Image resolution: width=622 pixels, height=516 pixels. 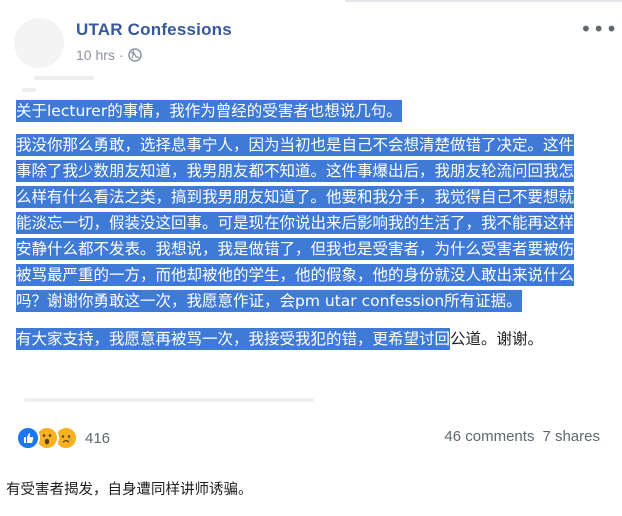 What do you see at coordinates (233, 339) in the screenshot?
I see `highlighted-text: 有大家支持，我愿意再被骂一次，我接受我犯的错，更希望讨回` at bounding box center [233, 339].